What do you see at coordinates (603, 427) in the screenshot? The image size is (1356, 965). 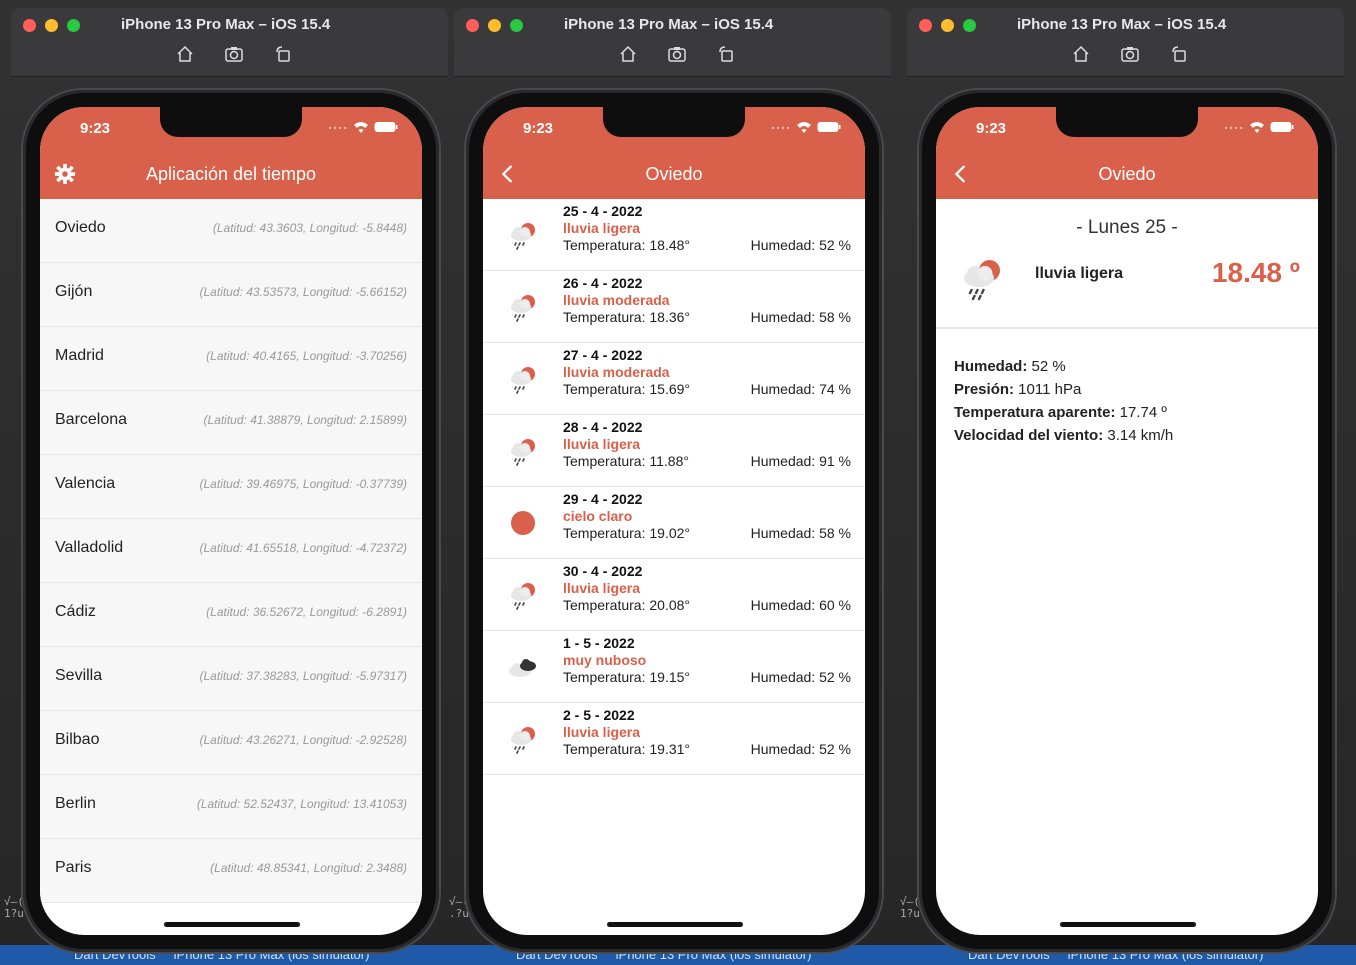 I see `forecast-date: 28 - 4 - 2022` at bounding box center [603, 427].